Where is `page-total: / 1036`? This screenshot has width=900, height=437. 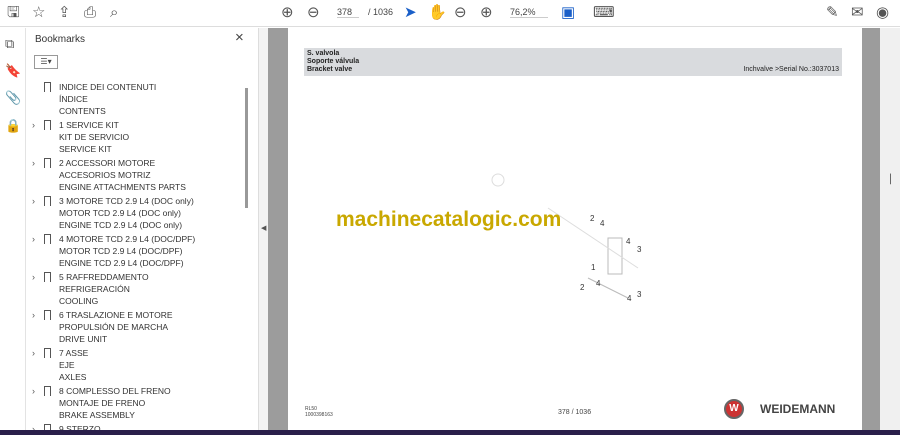 page-total: / 1036 is located at coordinates (381, 12).